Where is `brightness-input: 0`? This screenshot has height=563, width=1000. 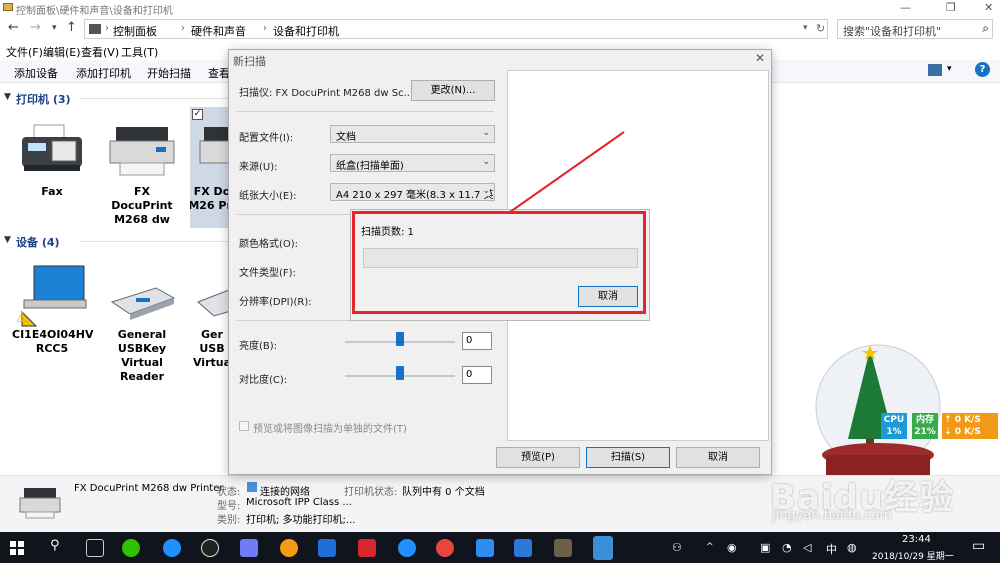 brightness-input: 0 is located at coordinates (477, 341).